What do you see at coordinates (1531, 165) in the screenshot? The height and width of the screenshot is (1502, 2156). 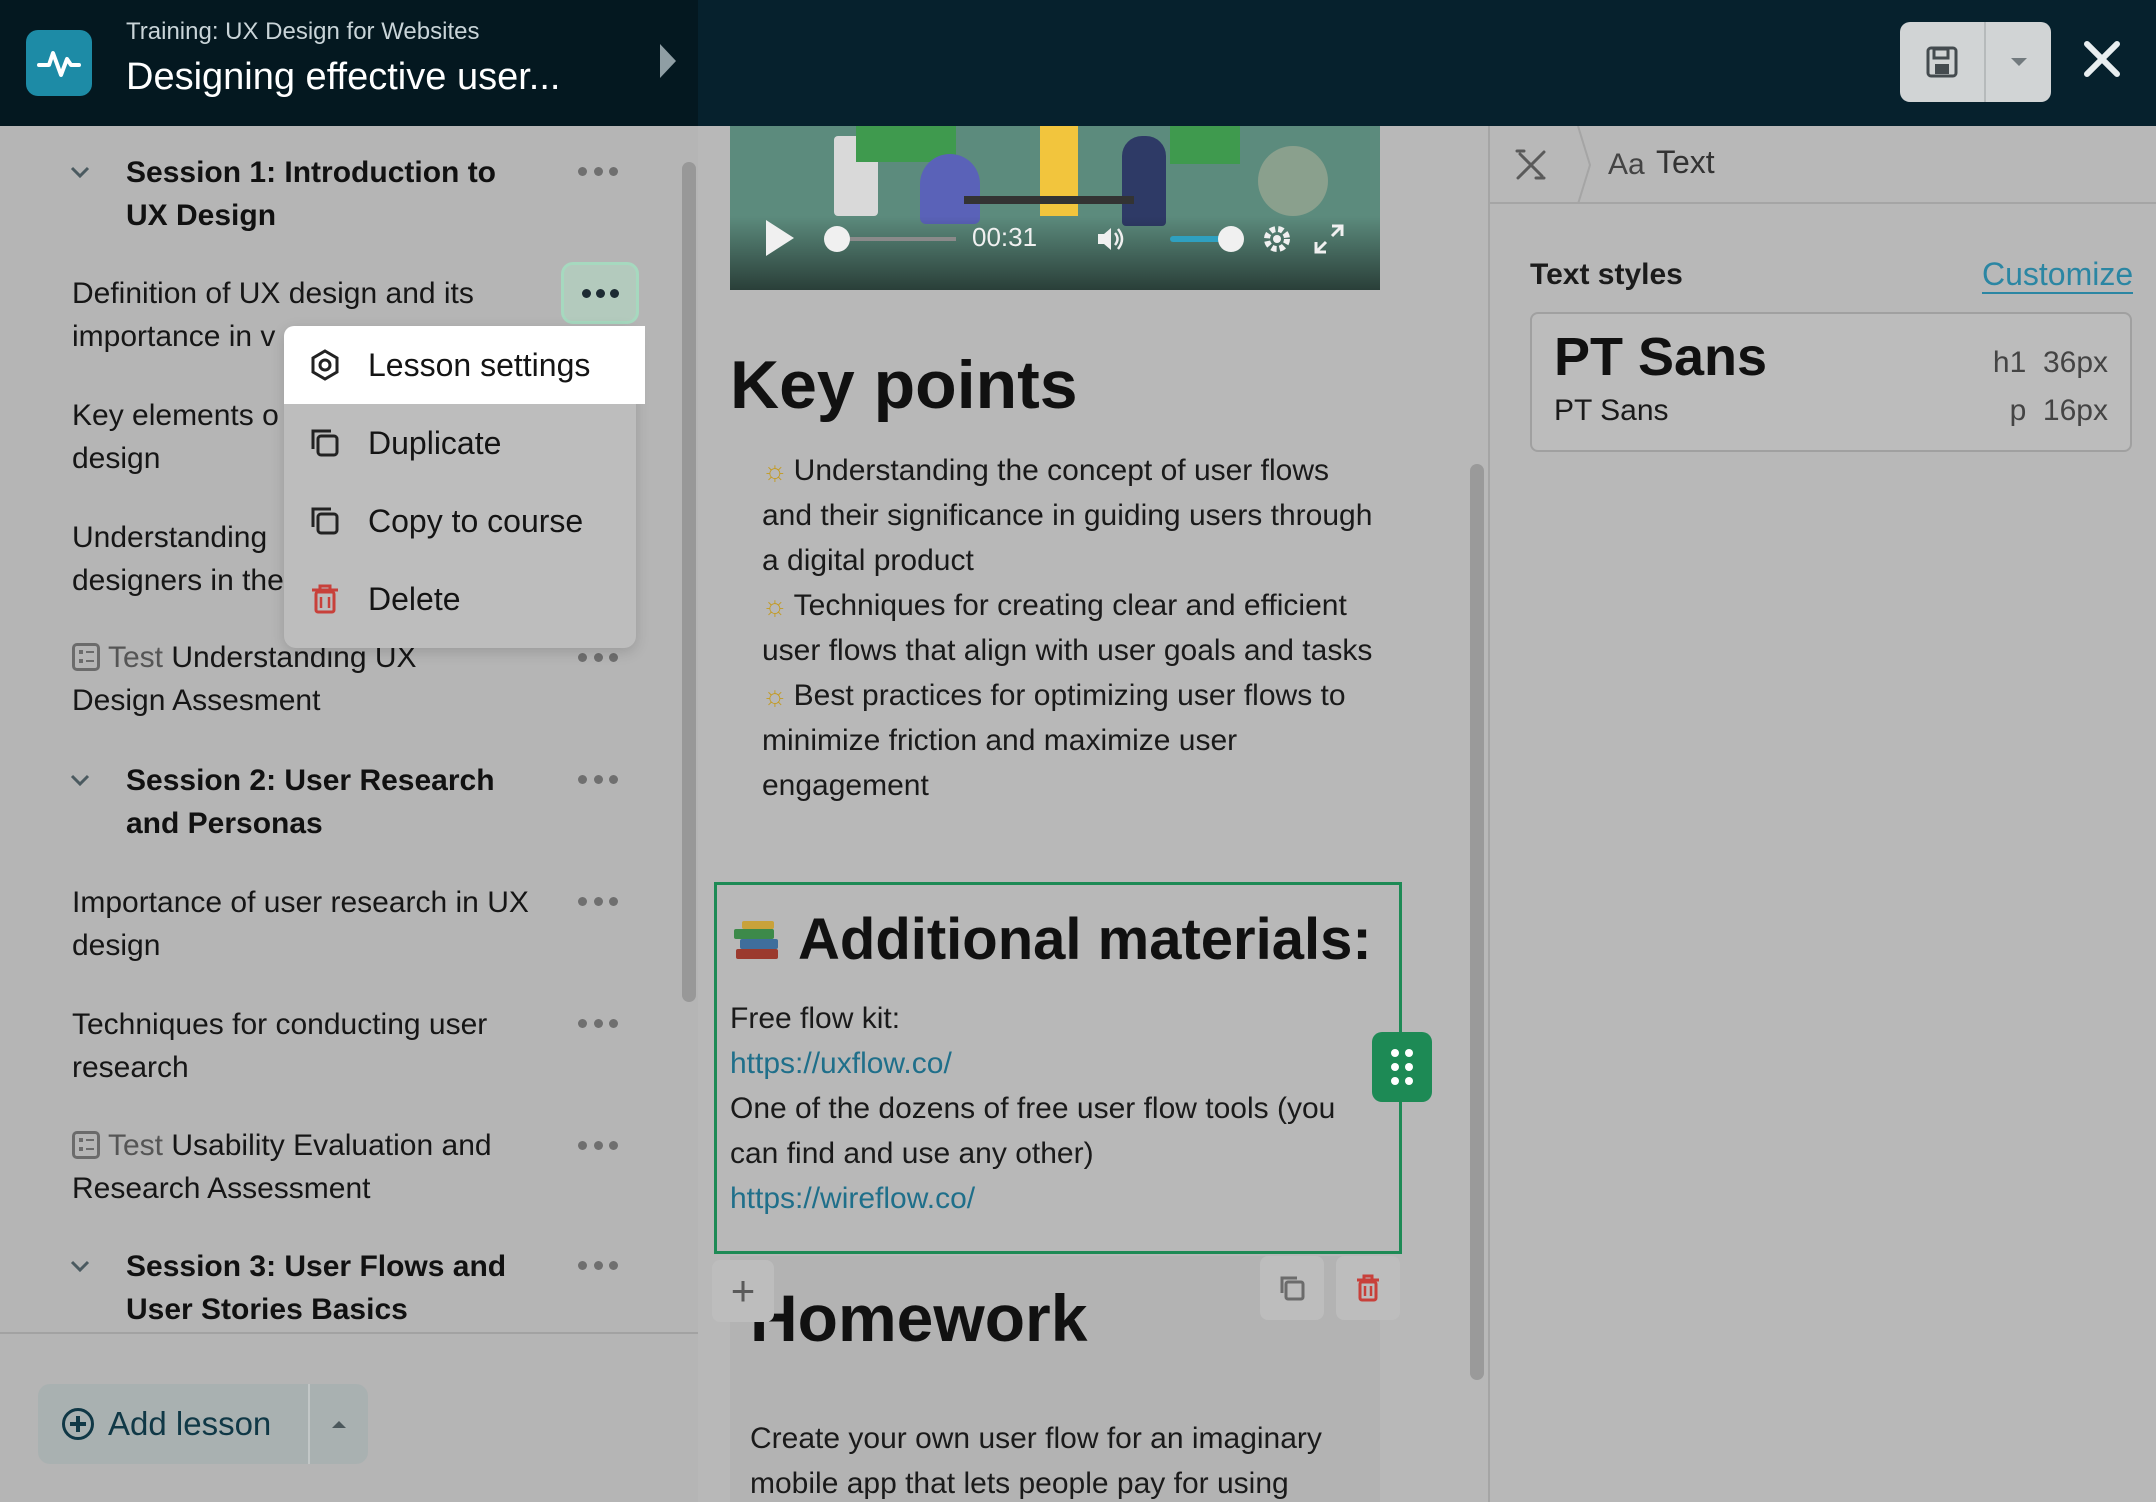 I see `design-tools-icon` at bounding box center [1531, 165].